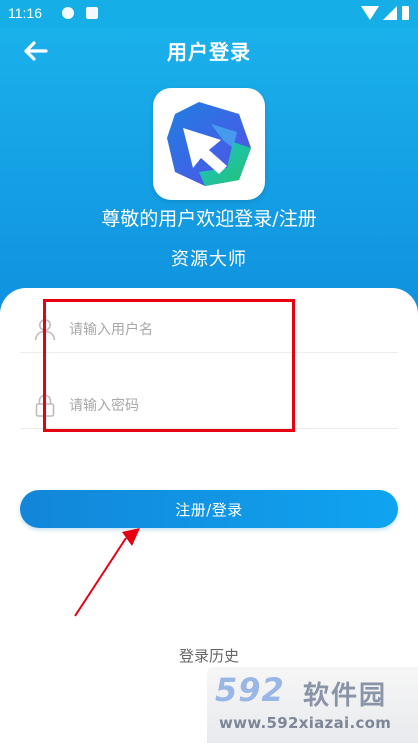 This screenshot has height=743, width=418. I want to click on login-history-link: 登录历史, so click(209, 655).